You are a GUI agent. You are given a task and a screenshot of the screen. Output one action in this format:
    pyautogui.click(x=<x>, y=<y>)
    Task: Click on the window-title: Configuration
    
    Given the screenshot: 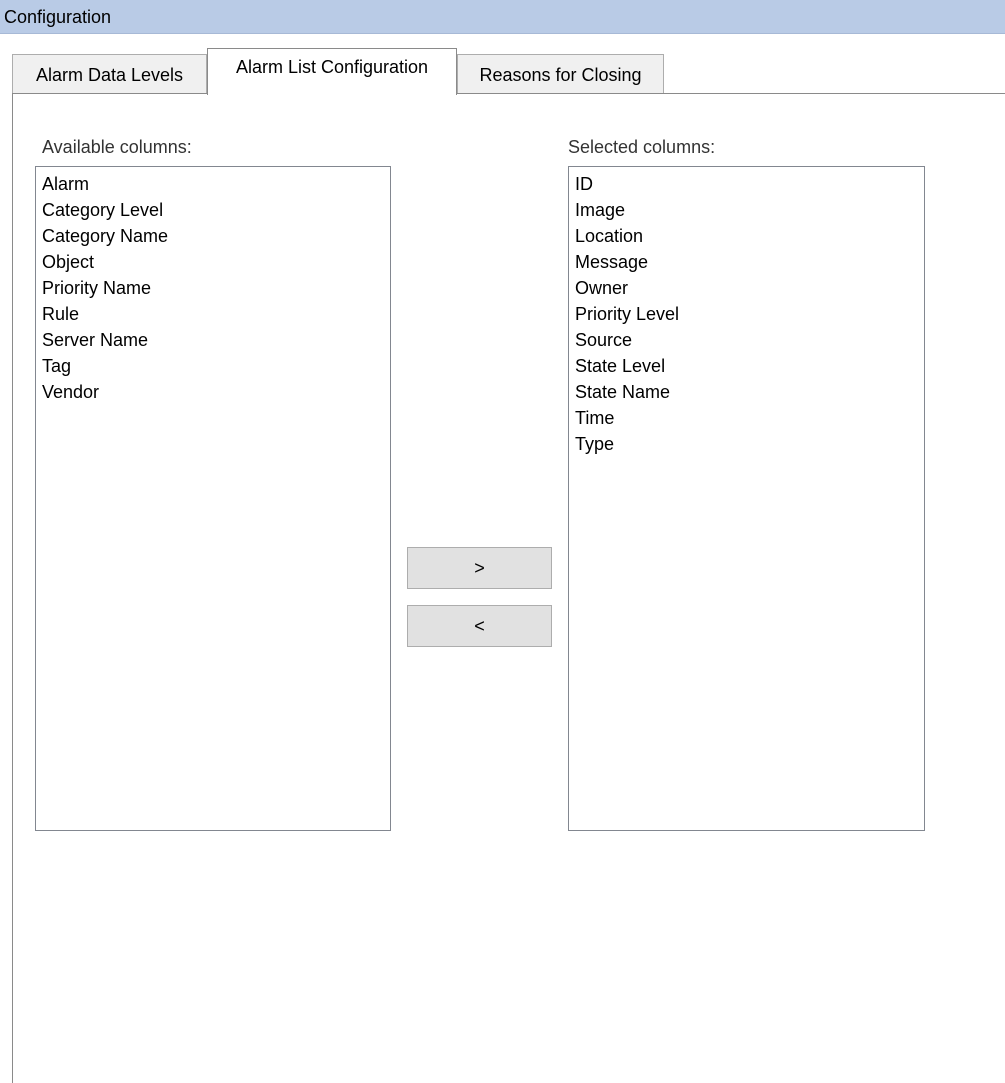 What is the action you would take?
    pyautogui.click(x=58, y=17)
    